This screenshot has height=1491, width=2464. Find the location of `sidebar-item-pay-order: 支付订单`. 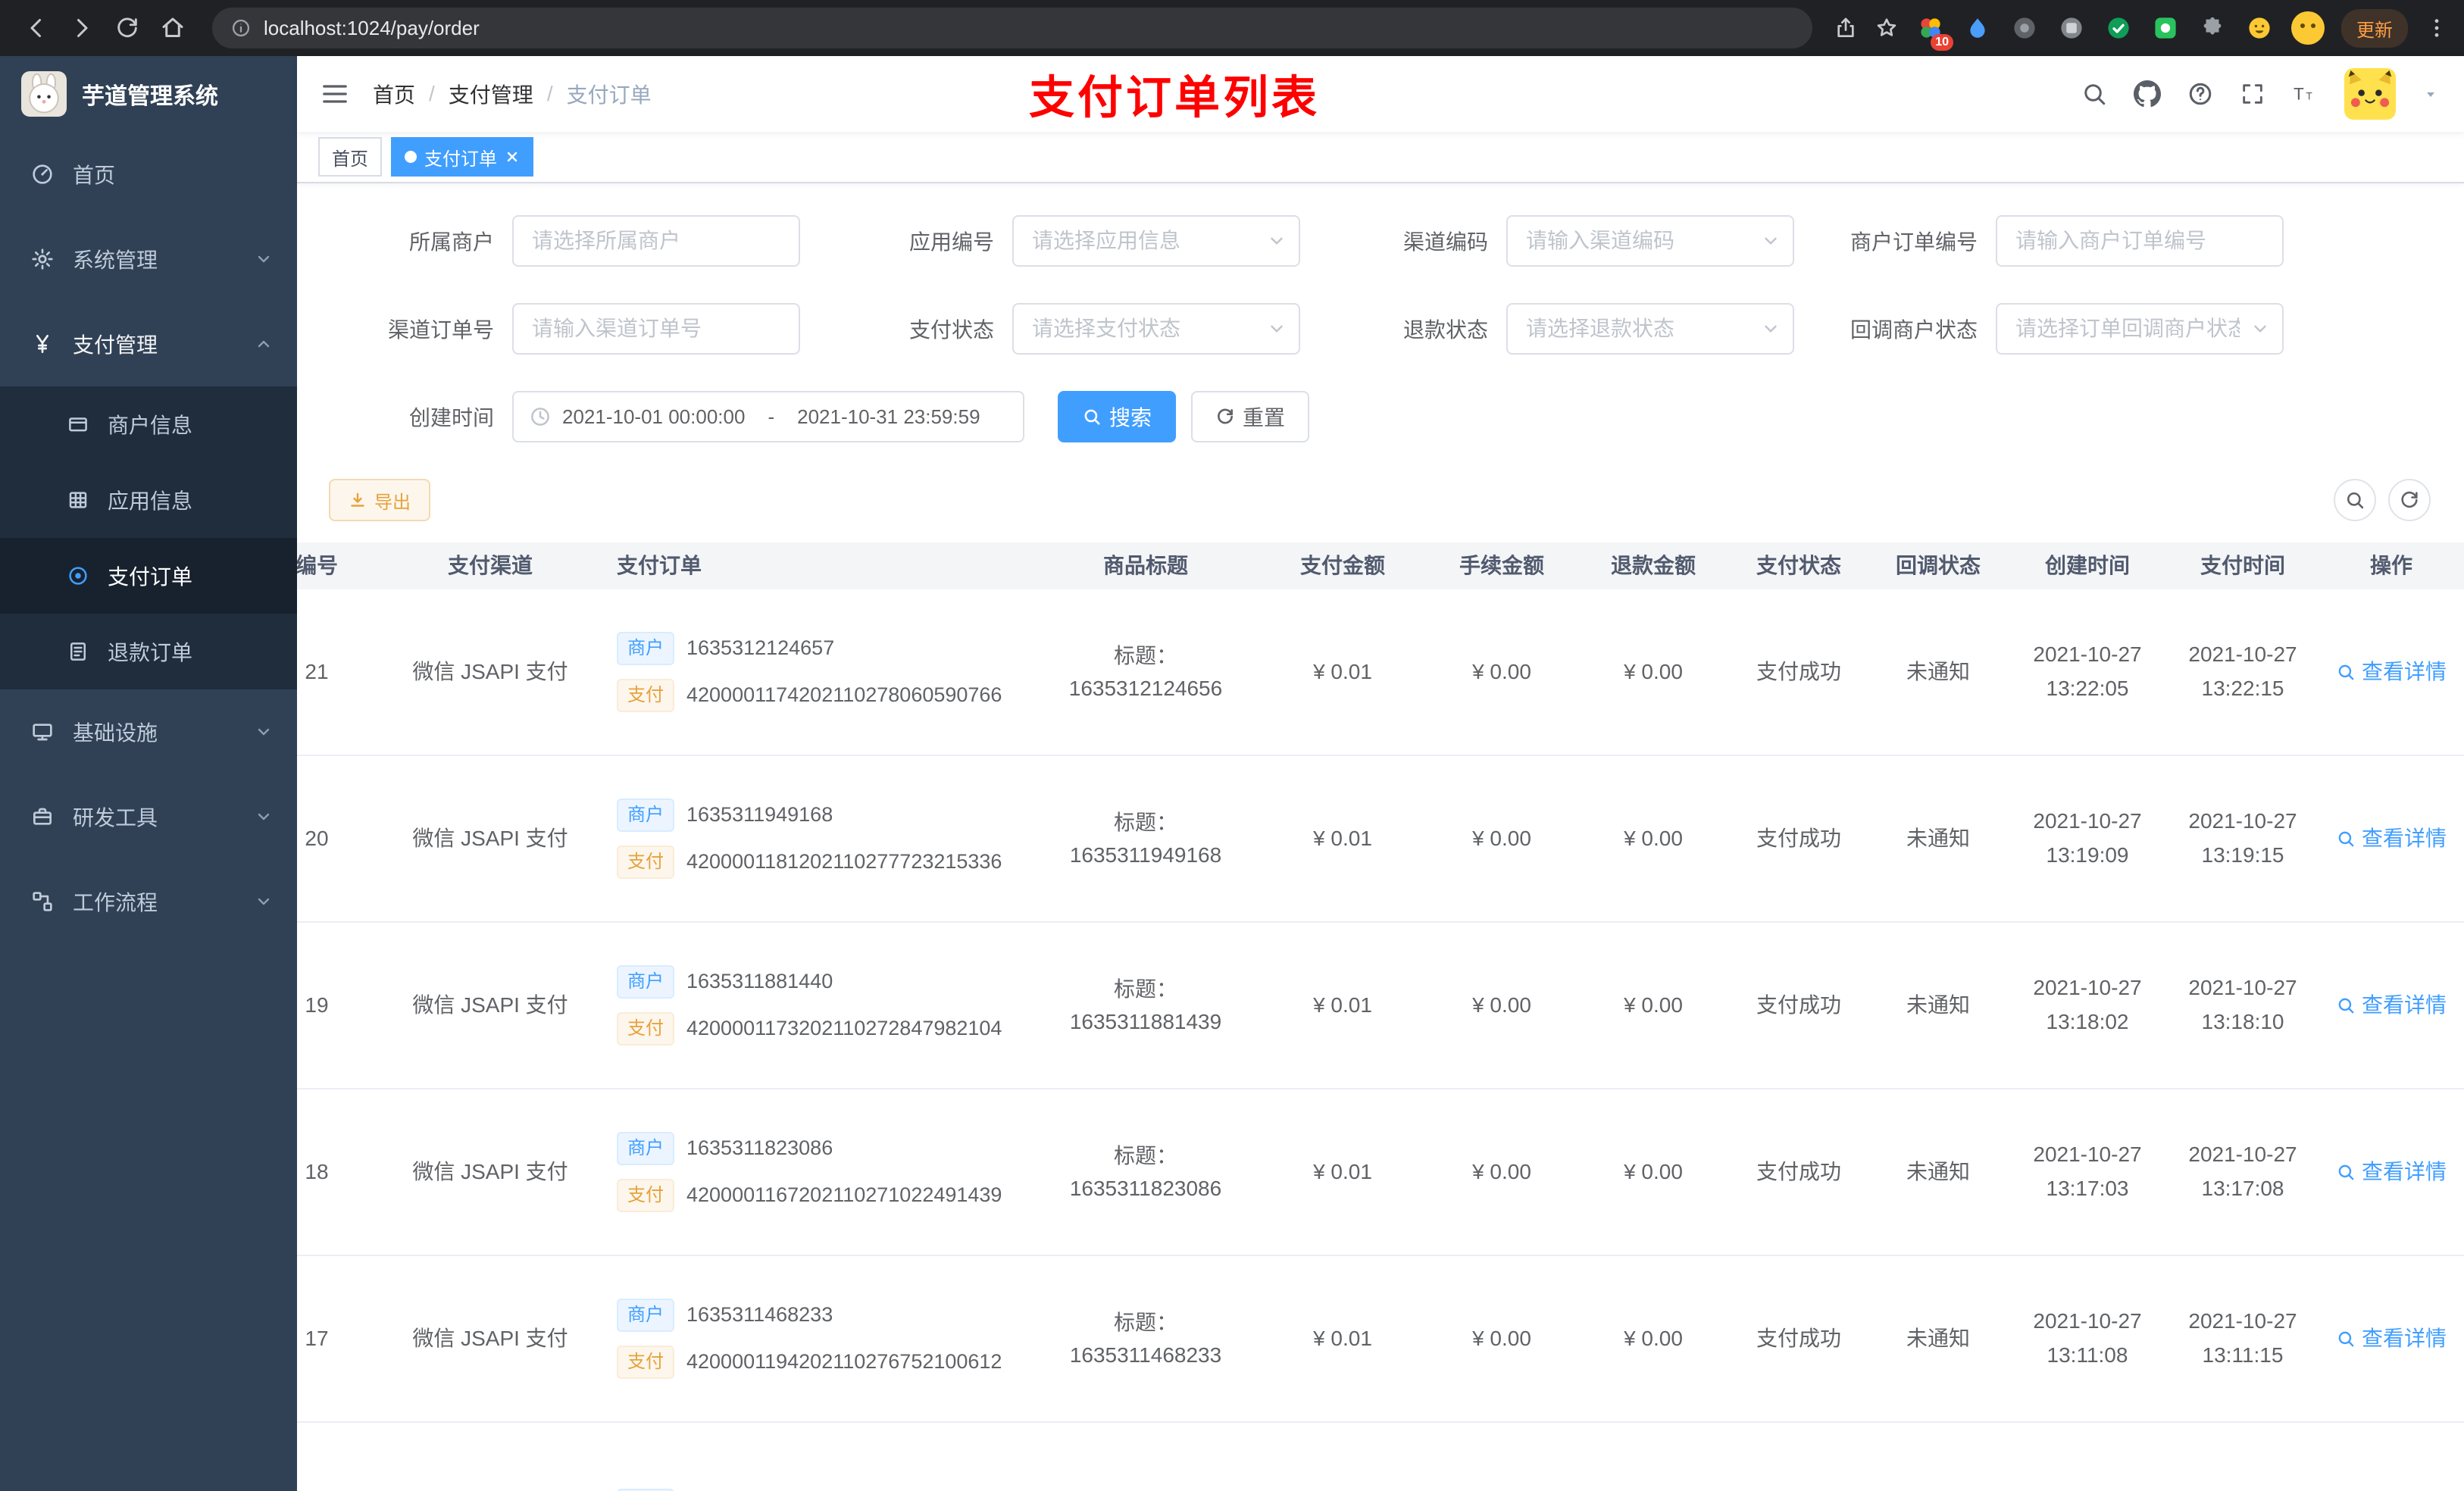

sidebar-item-pay-order: 支付订单 is located at coordinates (148, 576).